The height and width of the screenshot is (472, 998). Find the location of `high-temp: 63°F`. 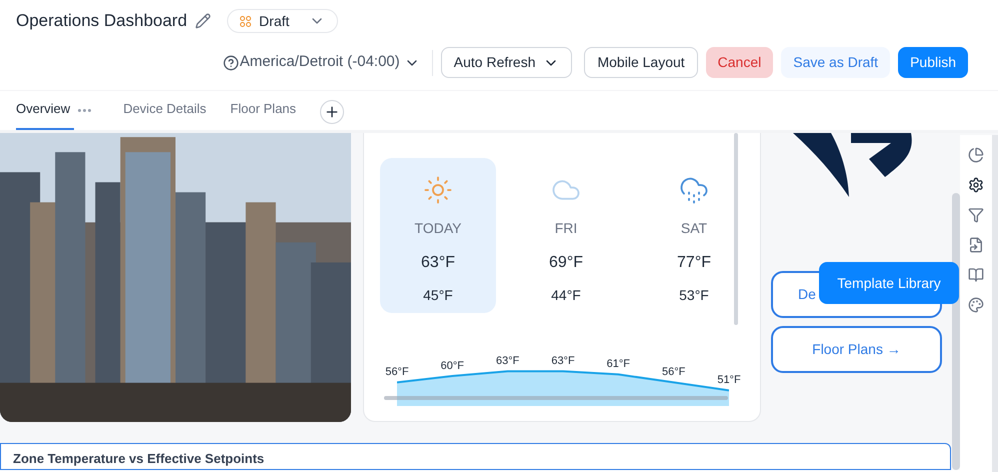

high-temp: 63°F is located at coordinates (438, 263).